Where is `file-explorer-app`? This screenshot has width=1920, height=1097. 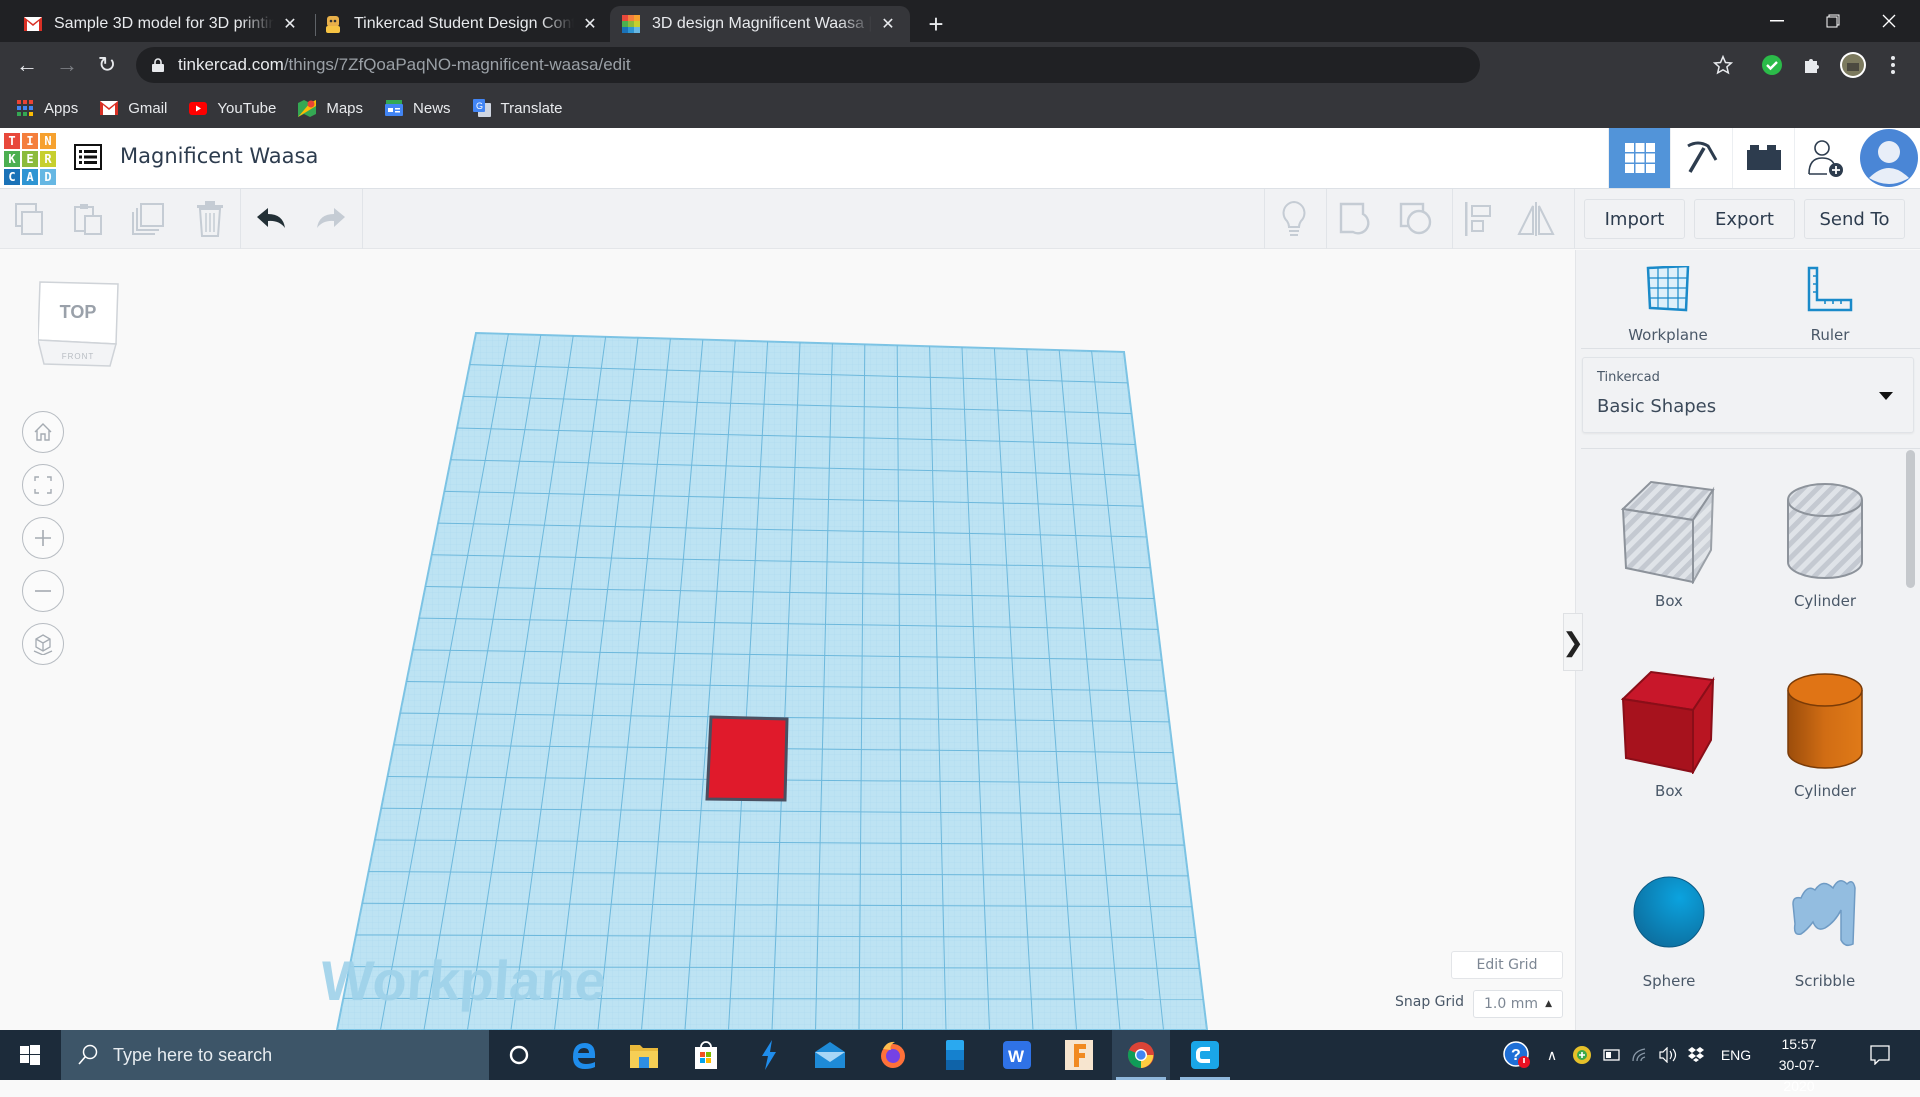 file-explorer-app is located at coordinates (644, 1055).